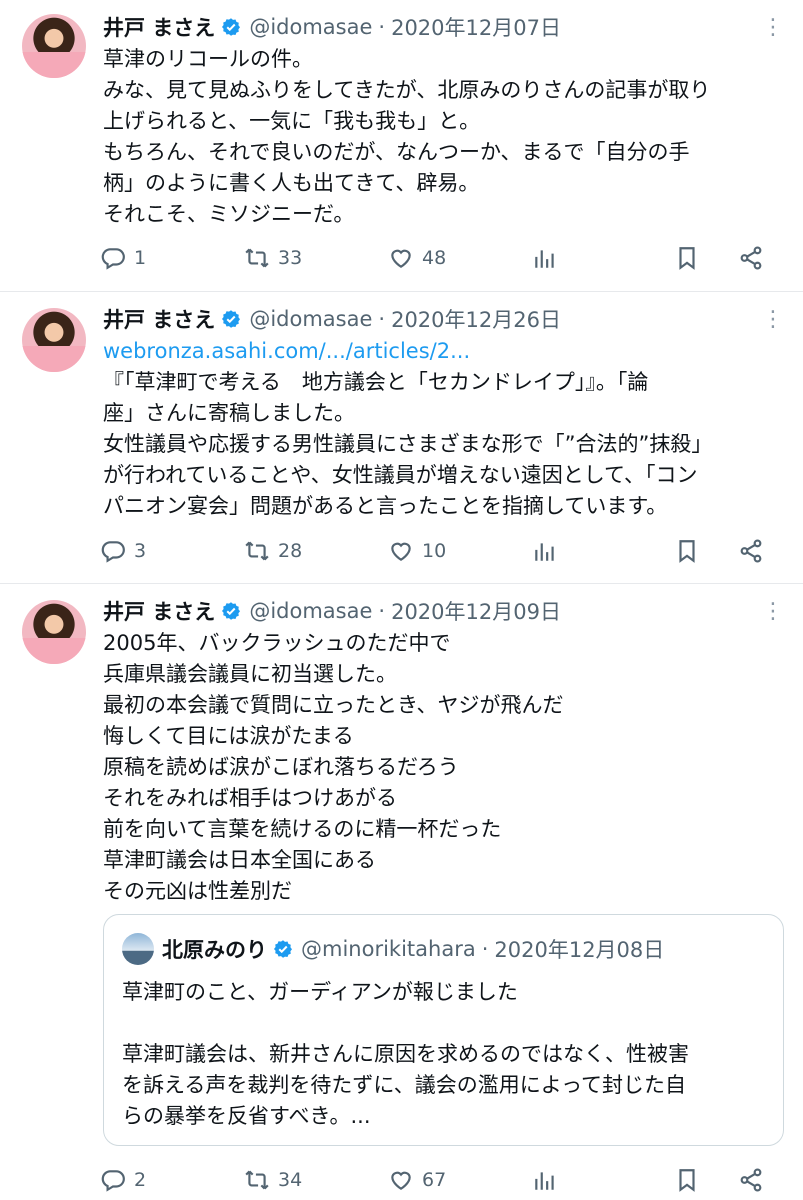 The width and height of the screenshot is (803, 1200). I want to click on reply-button: 1, so click(123, 258).